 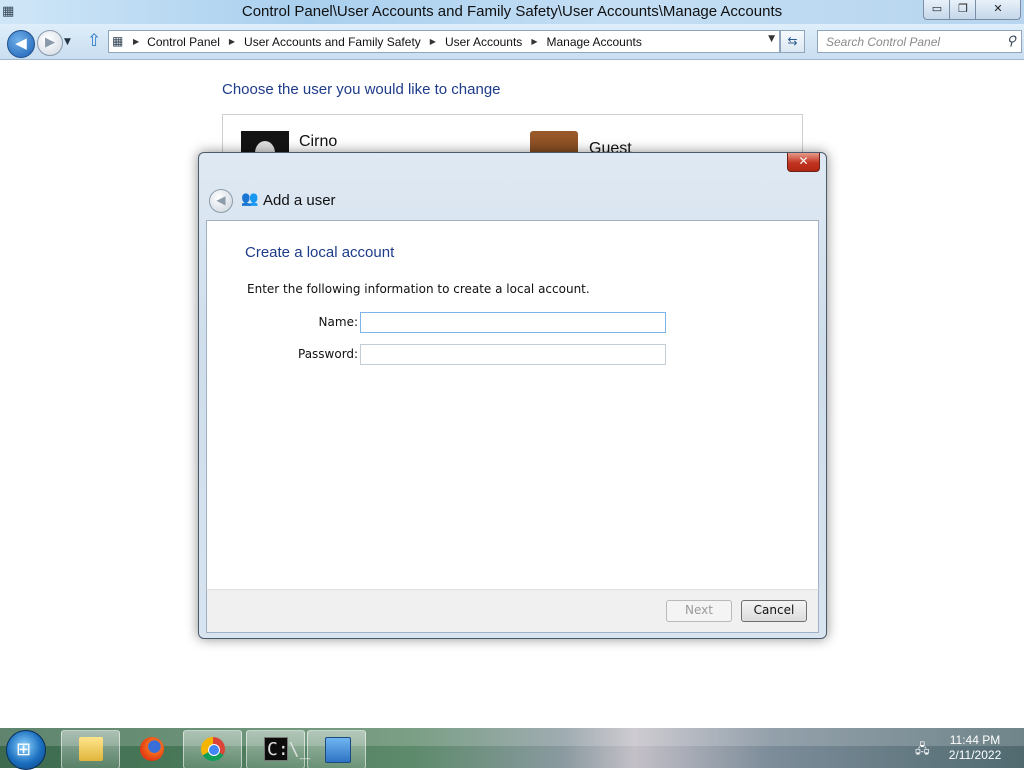 What do you see at coordinates (512, 611) in the screenshot?
I see `dialog-footer: Next Cancel` at bounding box center [512, 611].